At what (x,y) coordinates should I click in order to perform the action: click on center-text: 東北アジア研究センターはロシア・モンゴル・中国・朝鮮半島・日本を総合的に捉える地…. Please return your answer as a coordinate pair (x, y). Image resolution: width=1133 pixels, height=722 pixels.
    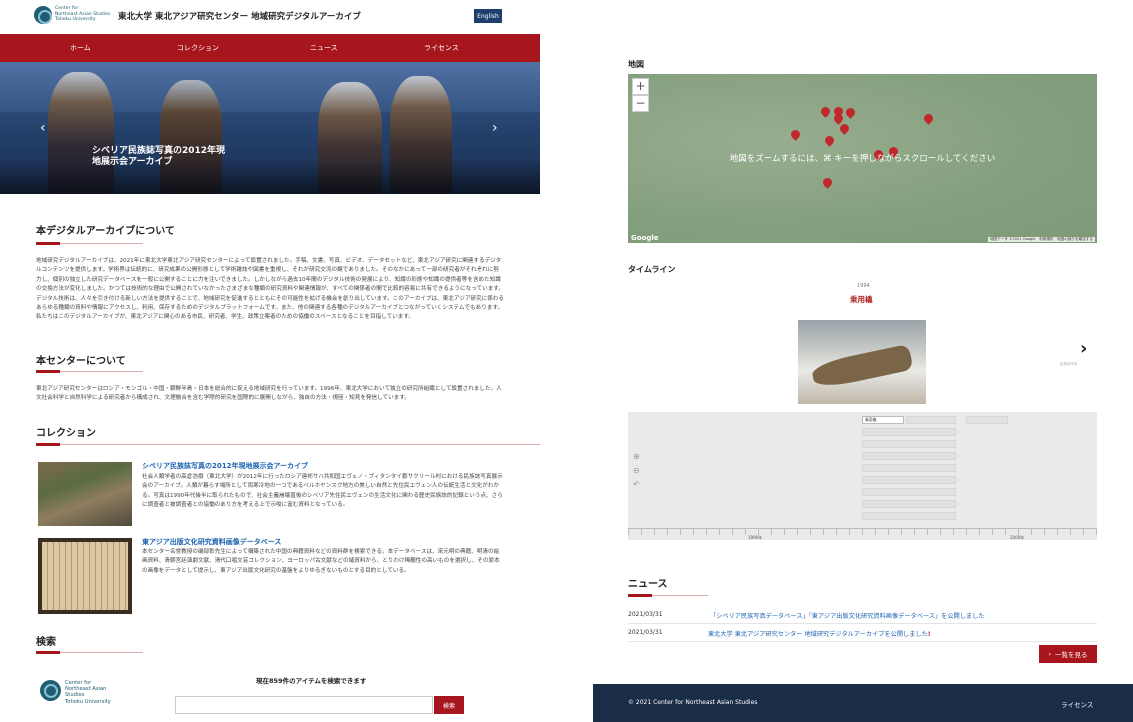
    Looking at the image, I should click on (269, 394).